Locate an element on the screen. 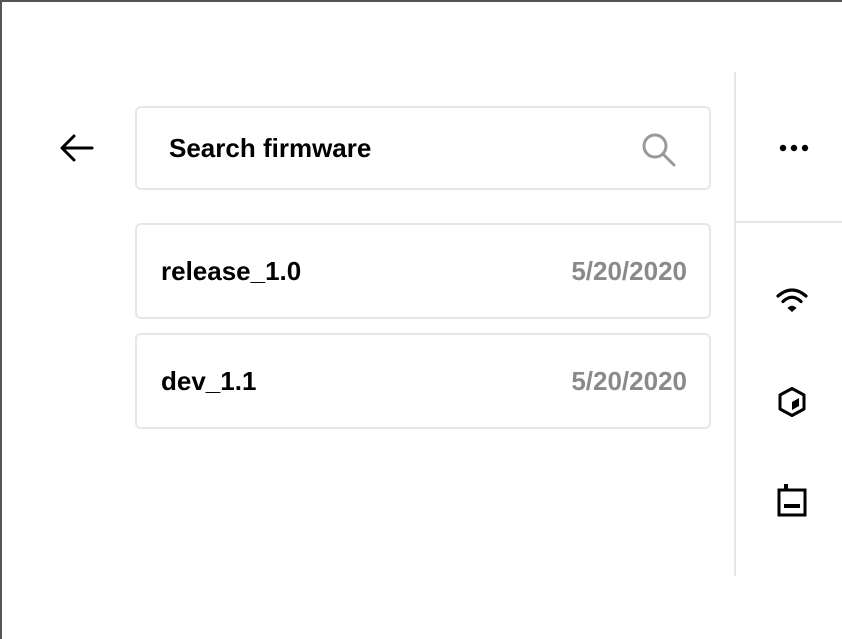 The height and width of the screenshot is (639, 842). firmware-list-item: release_1.0 5/20/2020 is located at coordinates (423, 271).